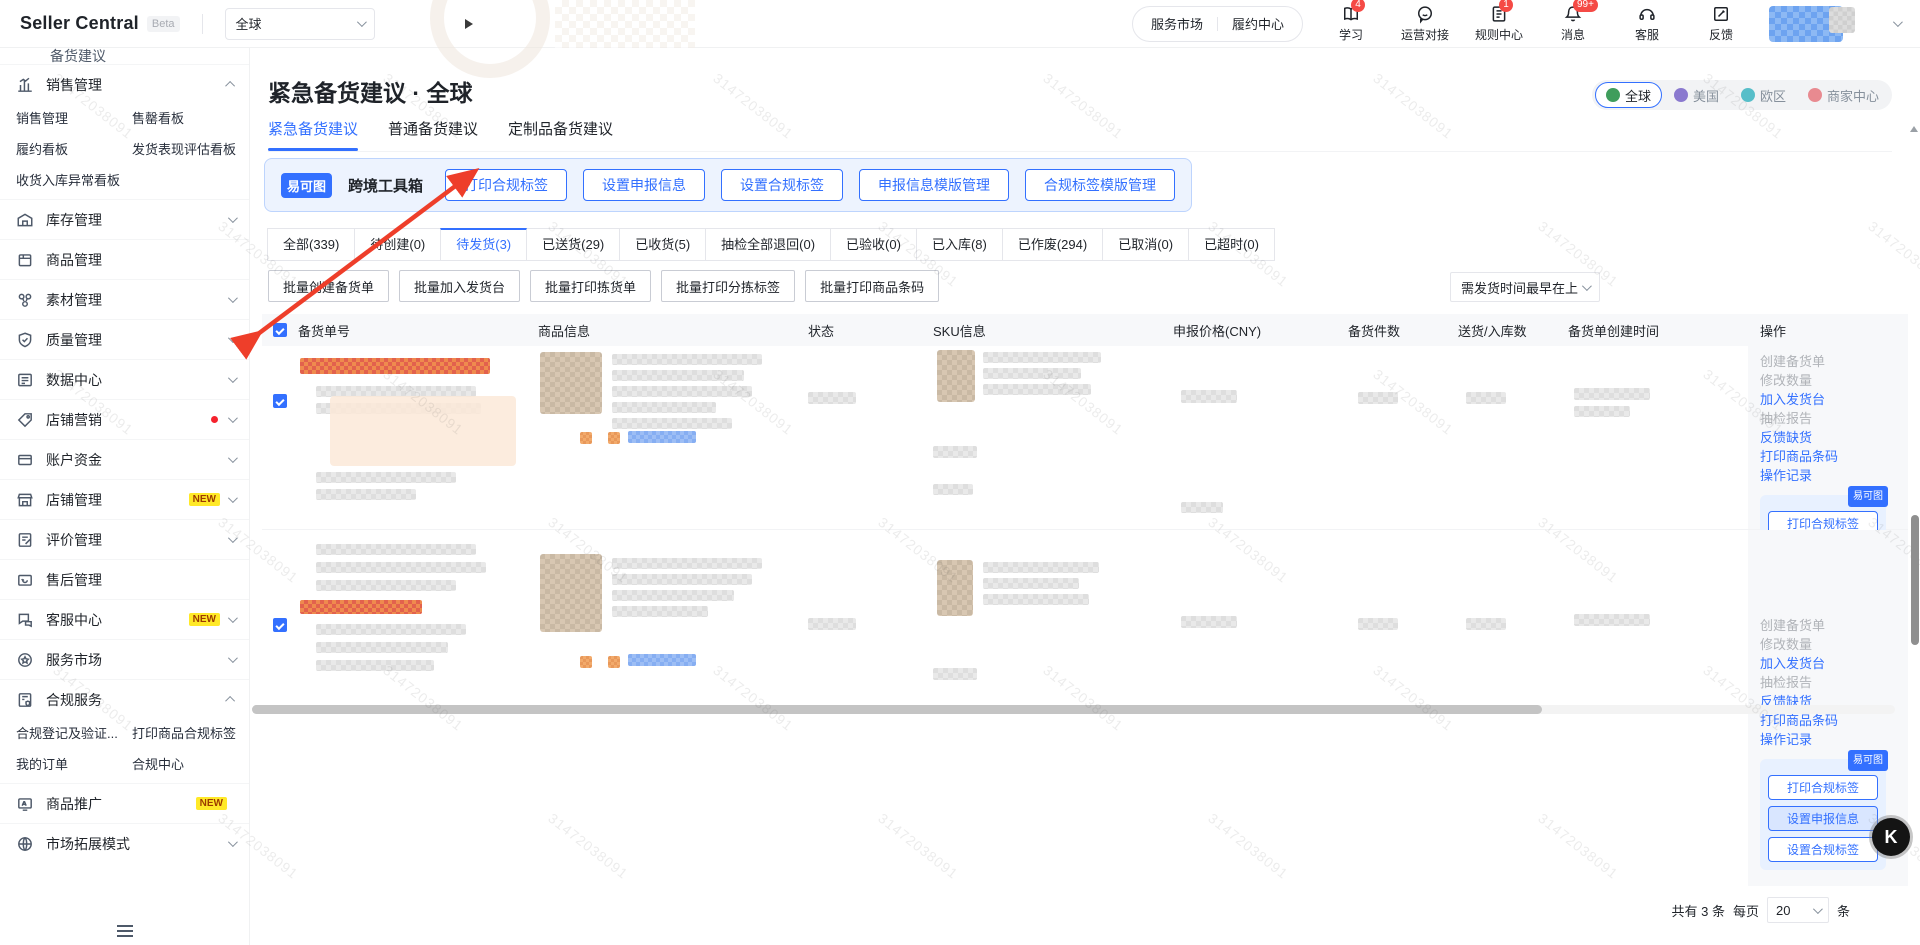 This screenshot has width=1920, height=945. What do you see at coordinates (433, 128) in the screenshot?
I see `tab-normal-restock: 普通备货建议` at bounding box center [433, 128].